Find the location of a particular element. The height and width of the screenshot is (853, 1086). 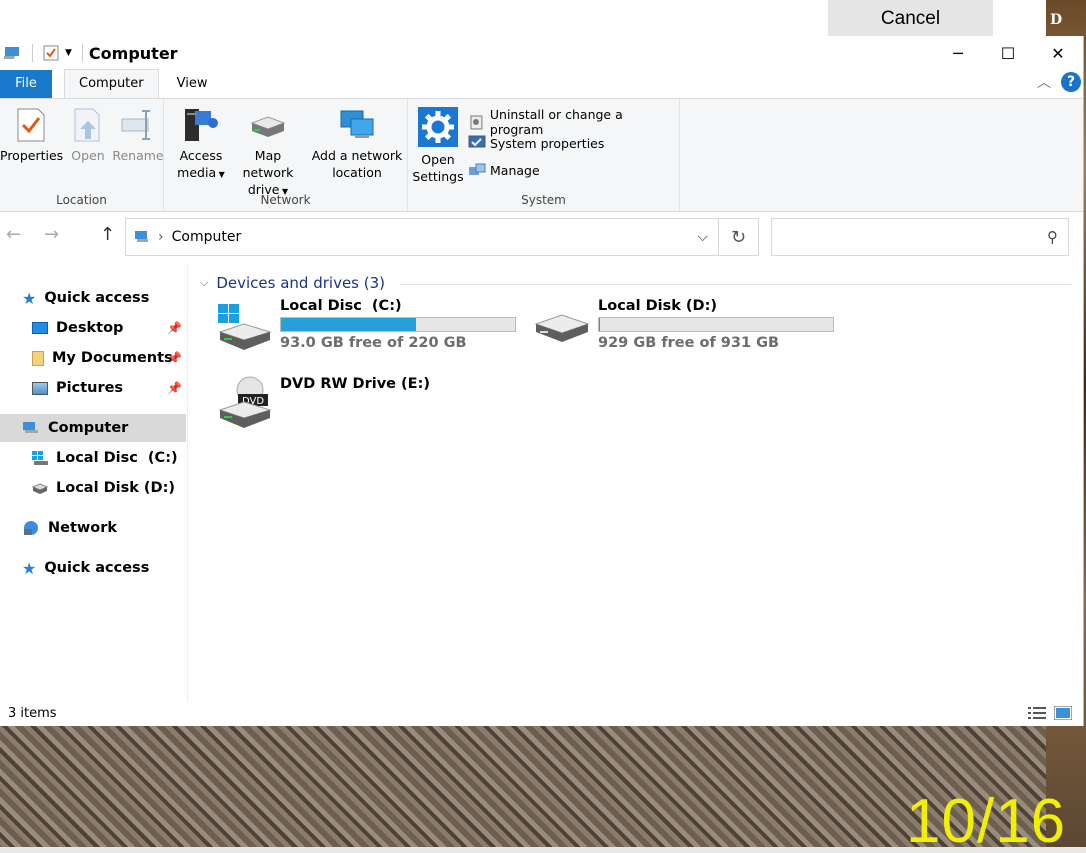

maximize-button: ☐ is located at coordinates (1008, 53).